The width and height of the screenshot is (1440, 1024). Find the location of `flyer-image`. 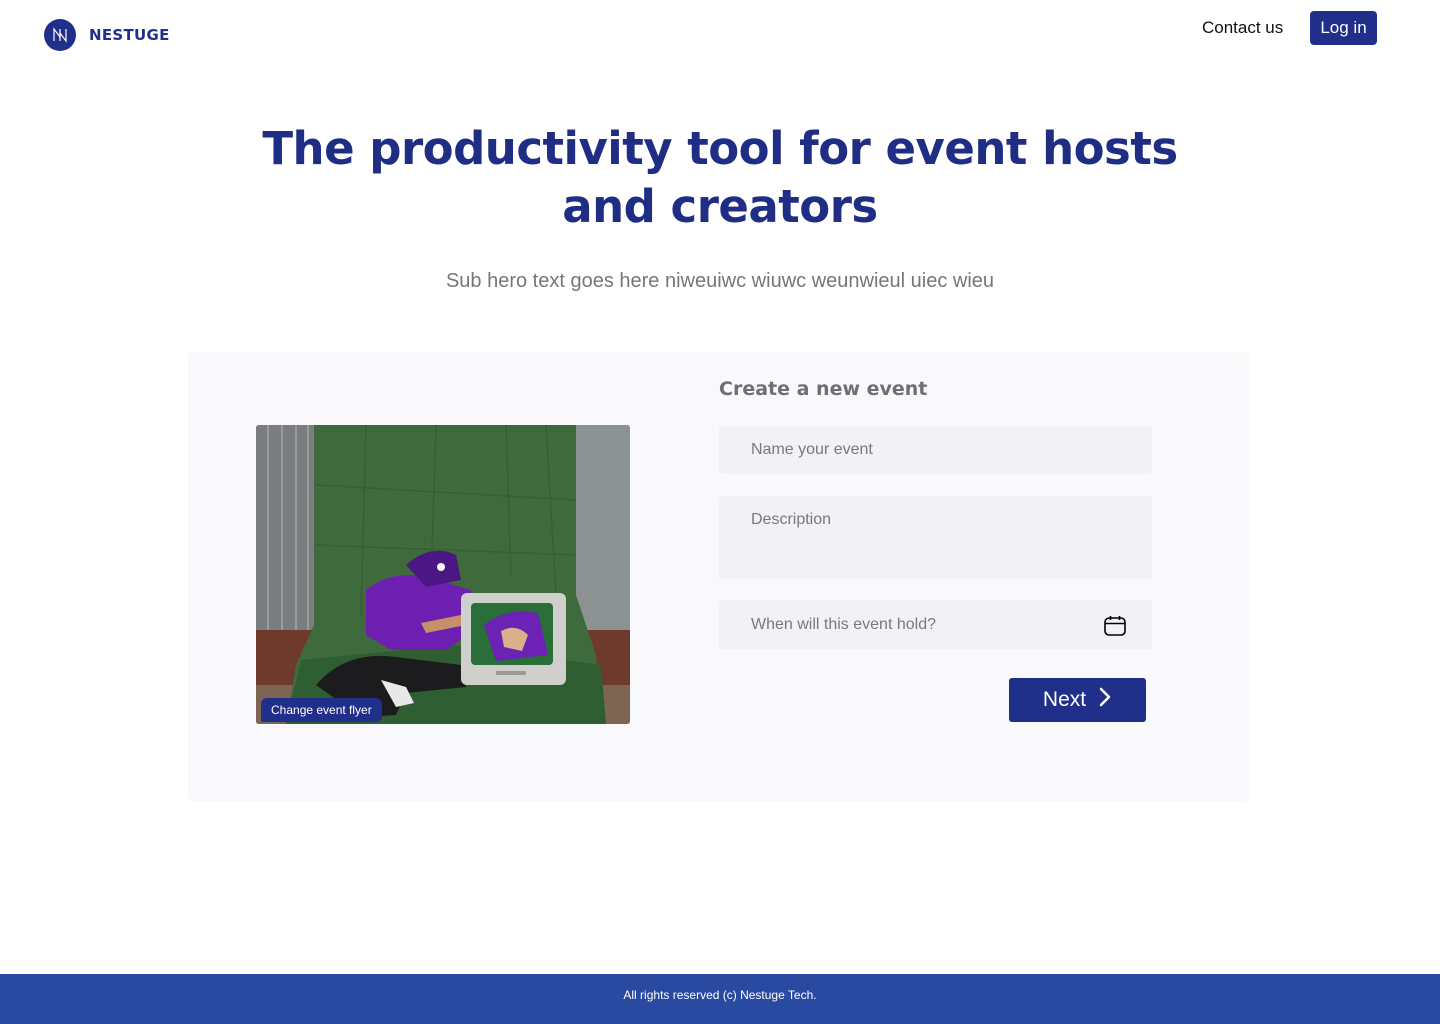

flyer-image is located at coordinates (443, 574).